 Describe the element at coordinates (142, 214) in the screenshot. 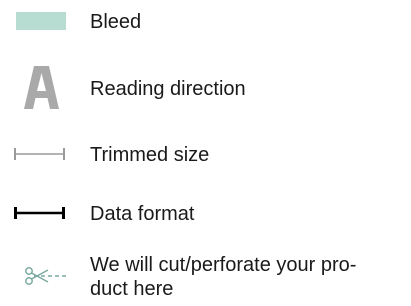

I see `legend-label-data-format: Data format` at that location.